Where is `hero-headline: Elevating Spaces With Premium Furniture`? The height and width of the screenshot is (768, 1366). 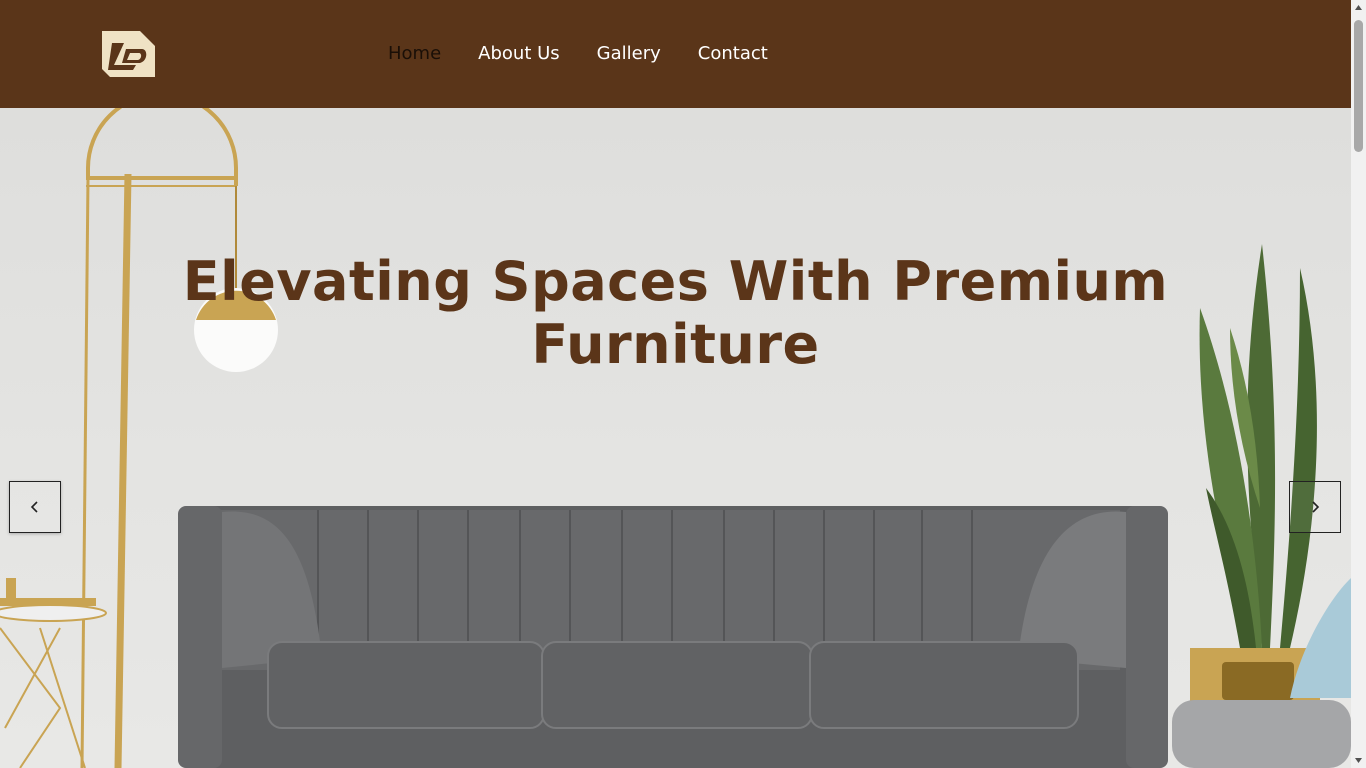 hero-headline: Elevating Spaces With Premium Furniture is located at coordinates (675, 313).